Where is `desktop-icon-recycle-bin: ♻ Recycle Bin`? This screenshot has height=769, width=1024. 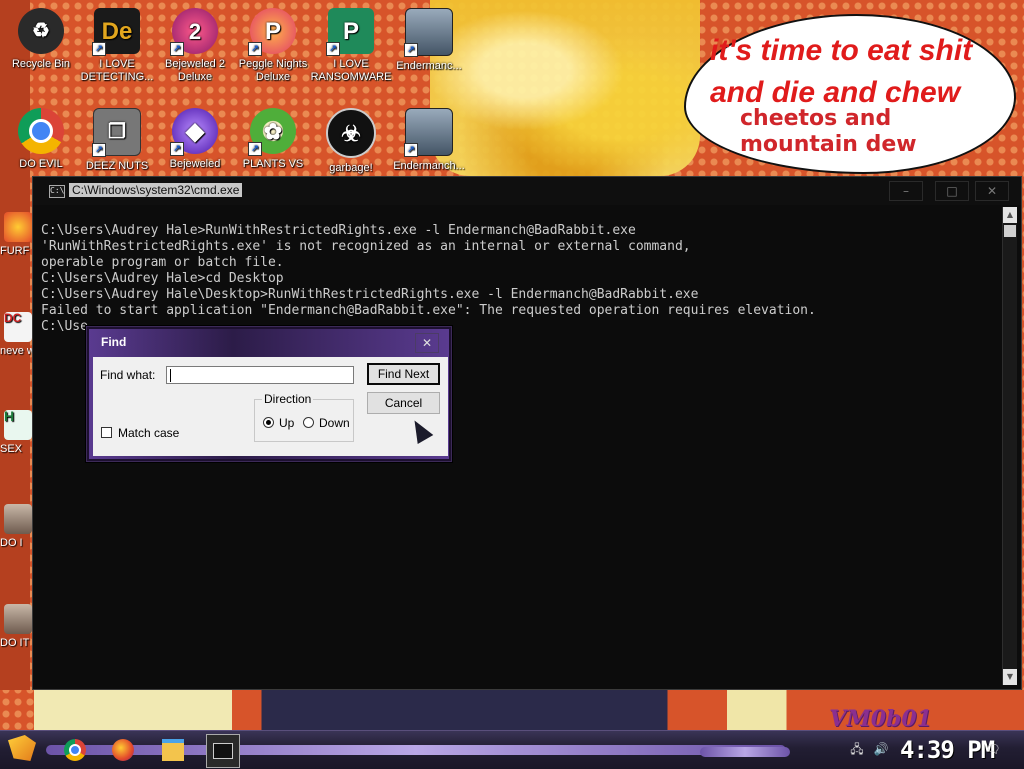 desktop-icon-recycle-bin: ♻ Recycle Bin is located at coordinates (41, 39).